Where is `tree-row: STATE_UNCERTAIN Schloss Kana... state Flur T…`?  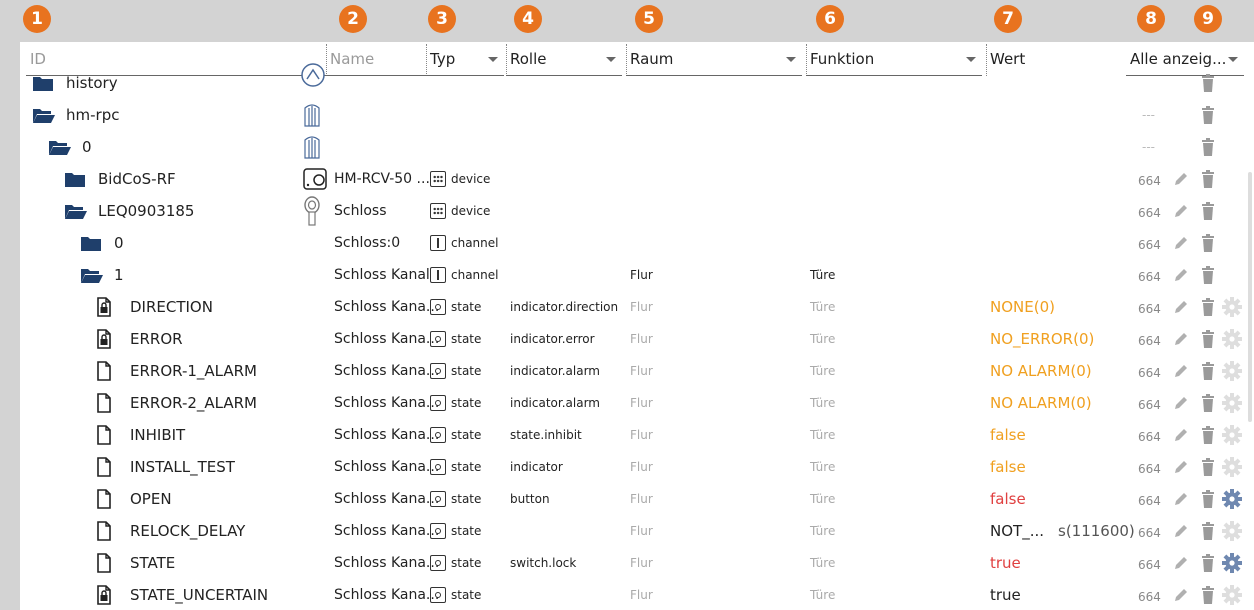 tree-row: STATE_UNCERTAIN Schloss Kana... state Flur T… is located at coordinates (637, 594).